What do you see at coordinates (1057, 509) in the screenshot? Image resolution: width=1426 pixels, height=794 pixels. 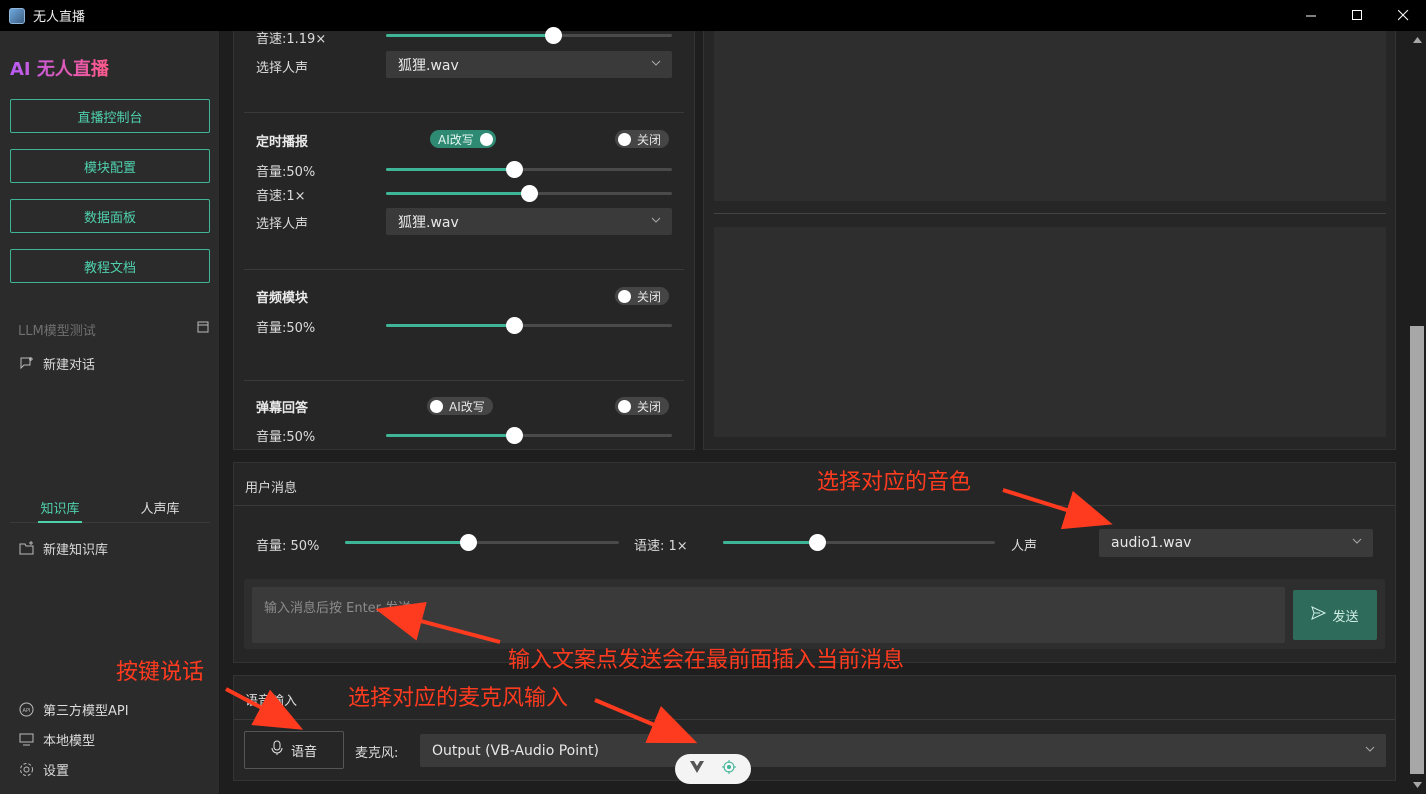 I see `arrow-to-voice-select` at bounding box center [1057, 509].